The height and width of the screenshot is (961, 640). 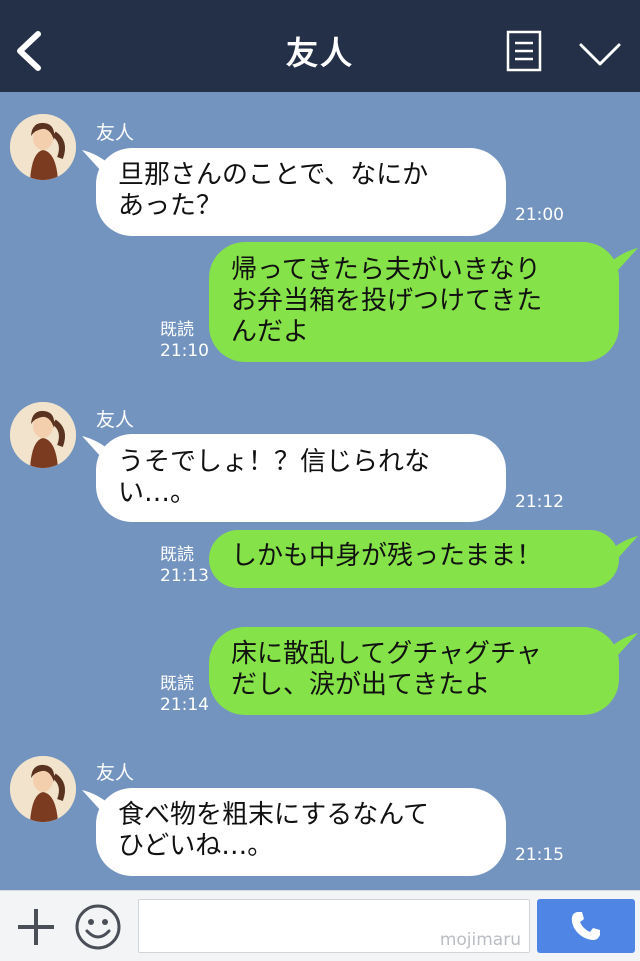 I want to click on message-bubble: 帰ってきたら夫がいきなり お弁当箱を投げつけてきた んだよ, so click(x=414, y=302).